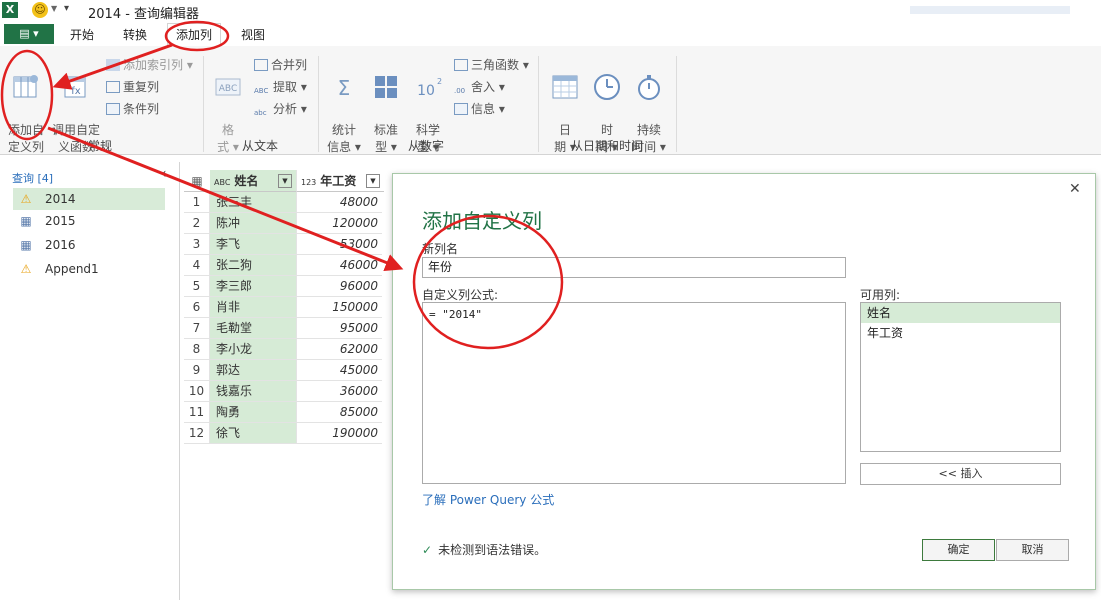 The image size is (1101, 600). Describe the element at coordinates (132, 86) in the screenshot. I see `duplicate-column-button: 重复列` at that location.